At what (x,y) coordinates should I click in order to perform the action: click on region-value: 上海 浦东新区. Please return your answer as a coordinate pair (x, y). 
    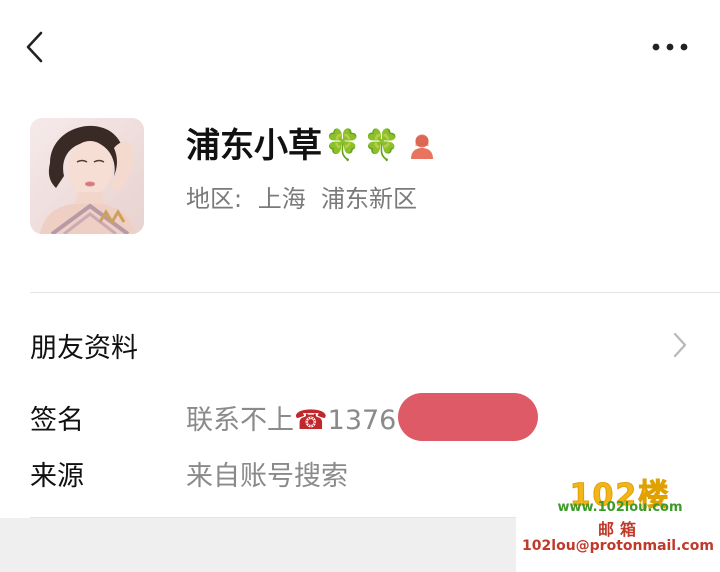
    Looking at the image, I should click on (337, 199).